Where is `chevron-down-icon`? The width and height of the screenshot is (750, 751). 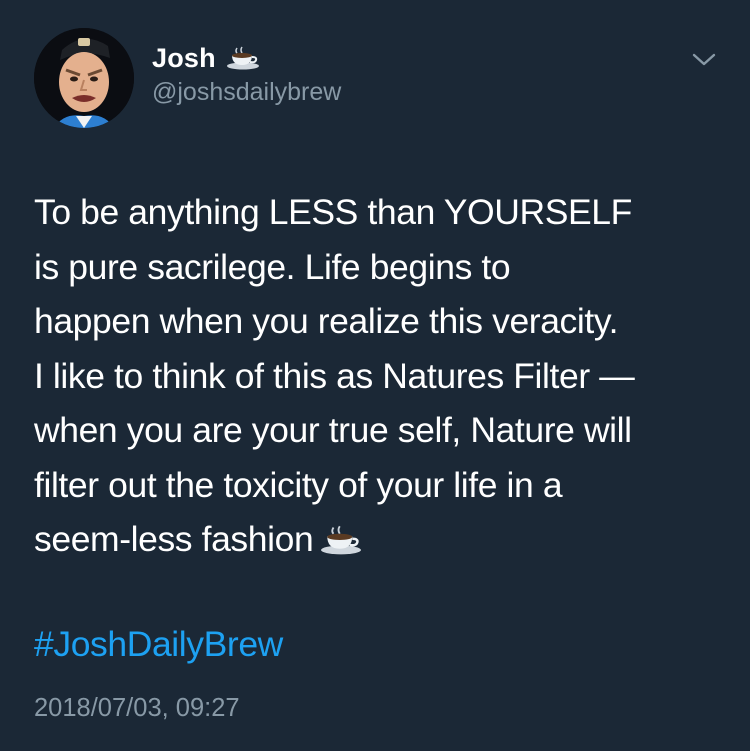
chevron-down-icon is located at coordinates (704, 60).